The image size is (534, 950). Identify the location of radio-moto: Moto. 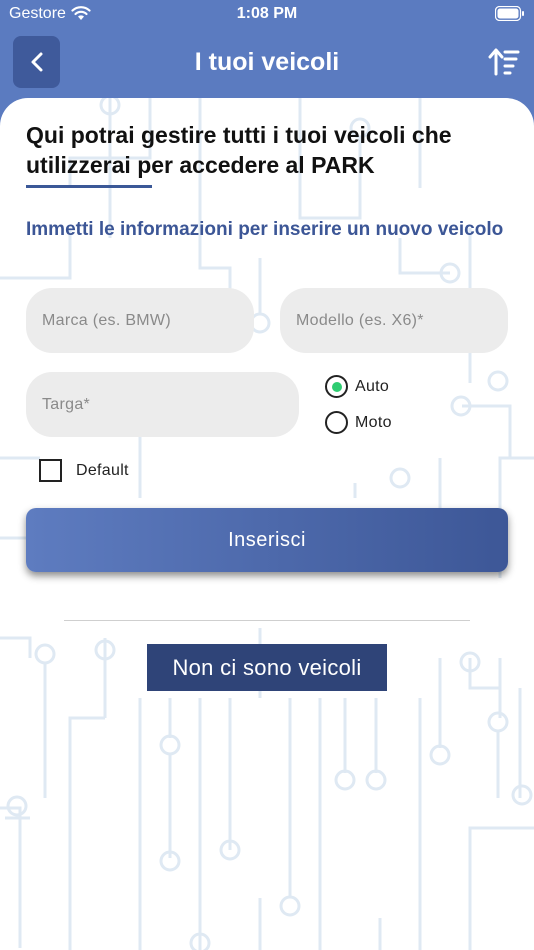
(358, 422).